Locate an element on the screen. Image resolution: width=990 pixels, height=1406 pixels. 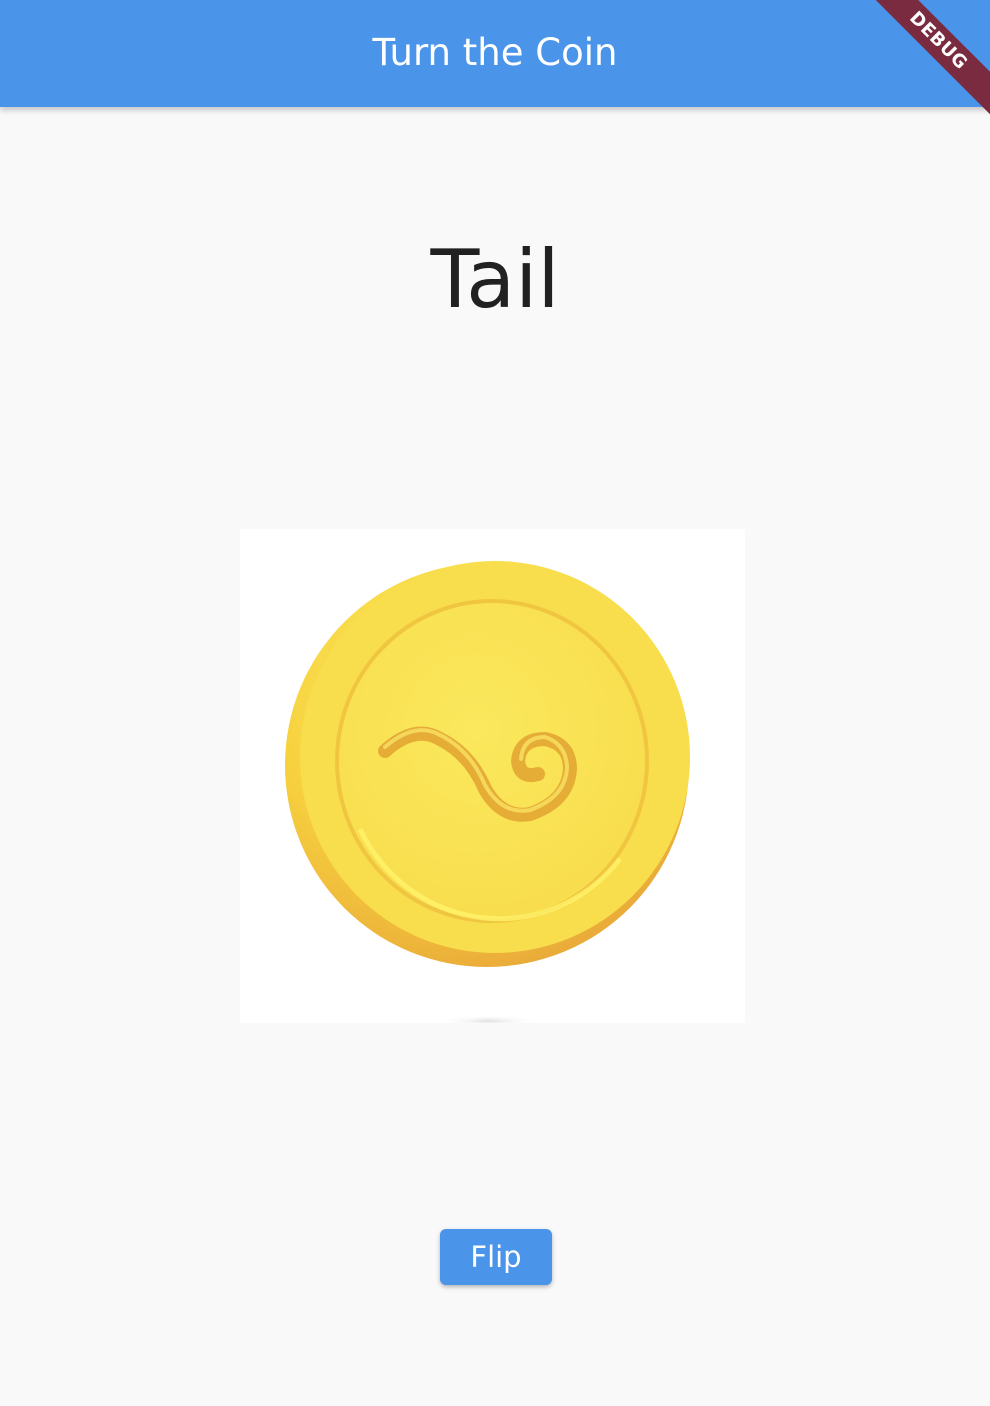
flip-button: Flip is located at coordinates (496, 1257).